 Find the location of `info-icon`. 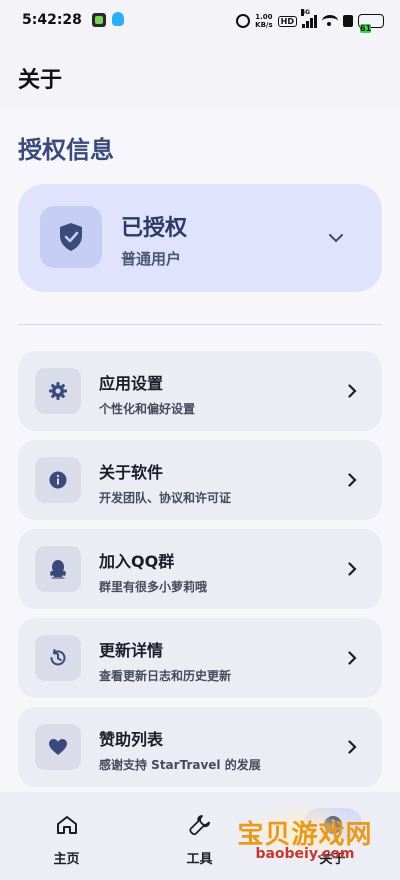

info-icon is located at coordinates (58, 480).